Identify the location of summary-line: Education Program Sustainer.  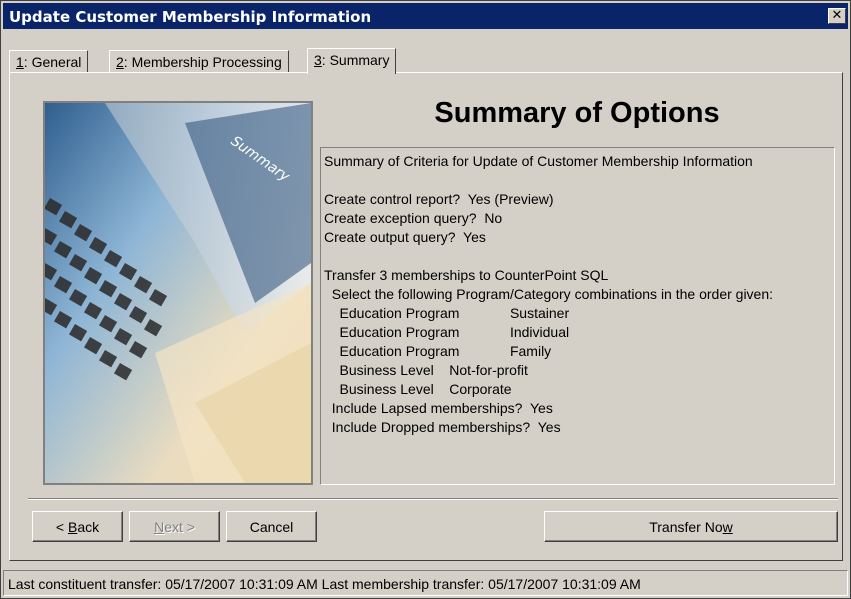
(447, 313).